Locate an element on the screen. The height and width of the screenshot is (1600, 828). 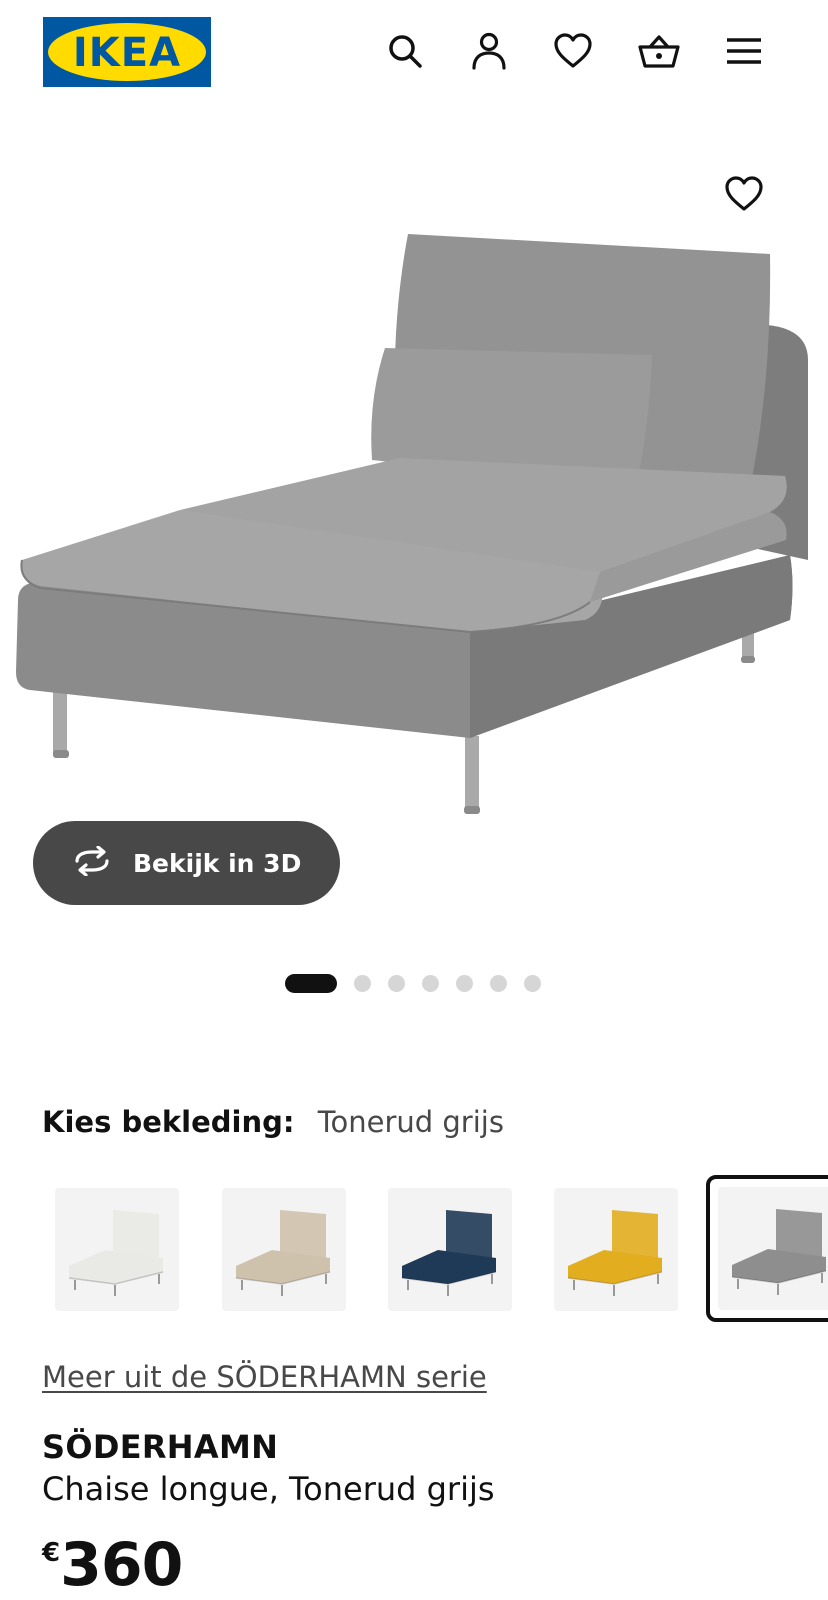
logo-text: IKEA is located at coordinates (127, 53).